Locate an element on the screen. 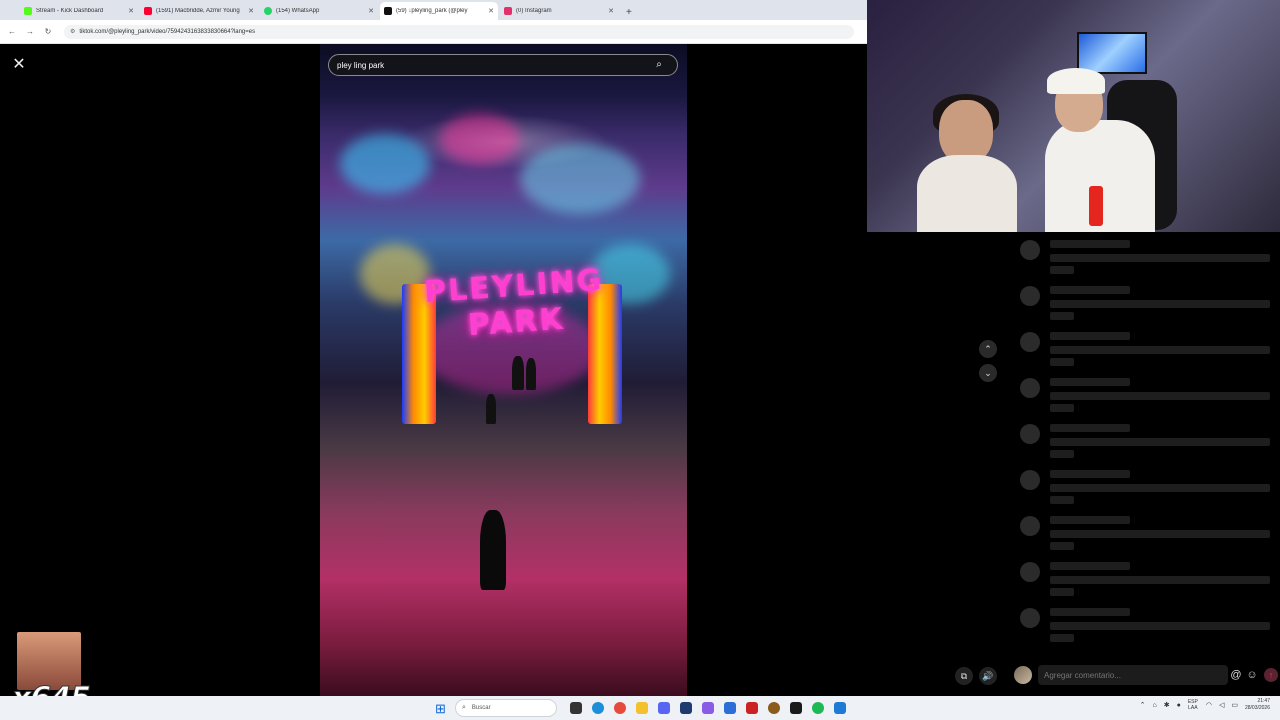  taskbar-search: ⌕ Buscar is located at coordinates (506, 708).